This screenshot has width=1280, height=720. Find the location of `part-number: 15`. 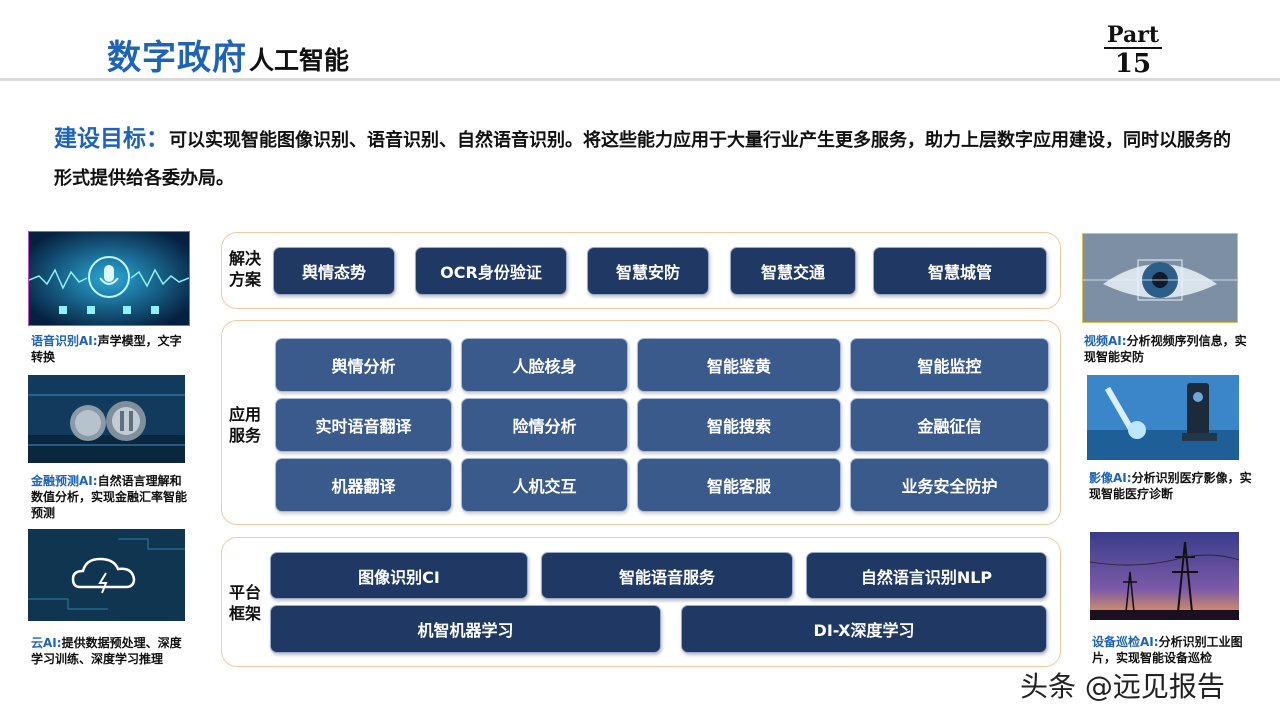

part-number: 15 is located at coordinates (1133, 64).